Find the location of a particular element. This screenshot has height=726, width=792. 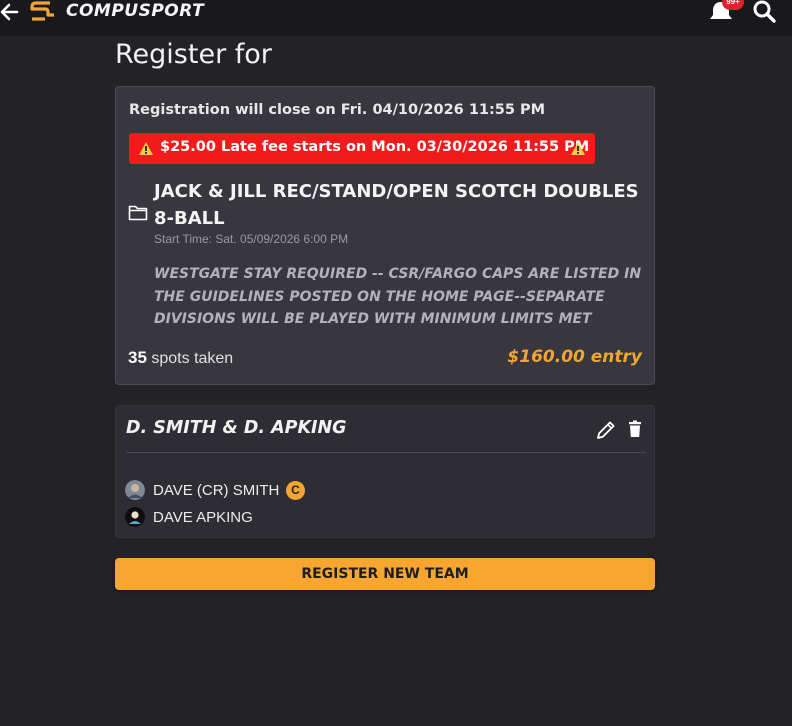

top-bar: COMPUSPORT 99+ is located at coordinates (396, 18).